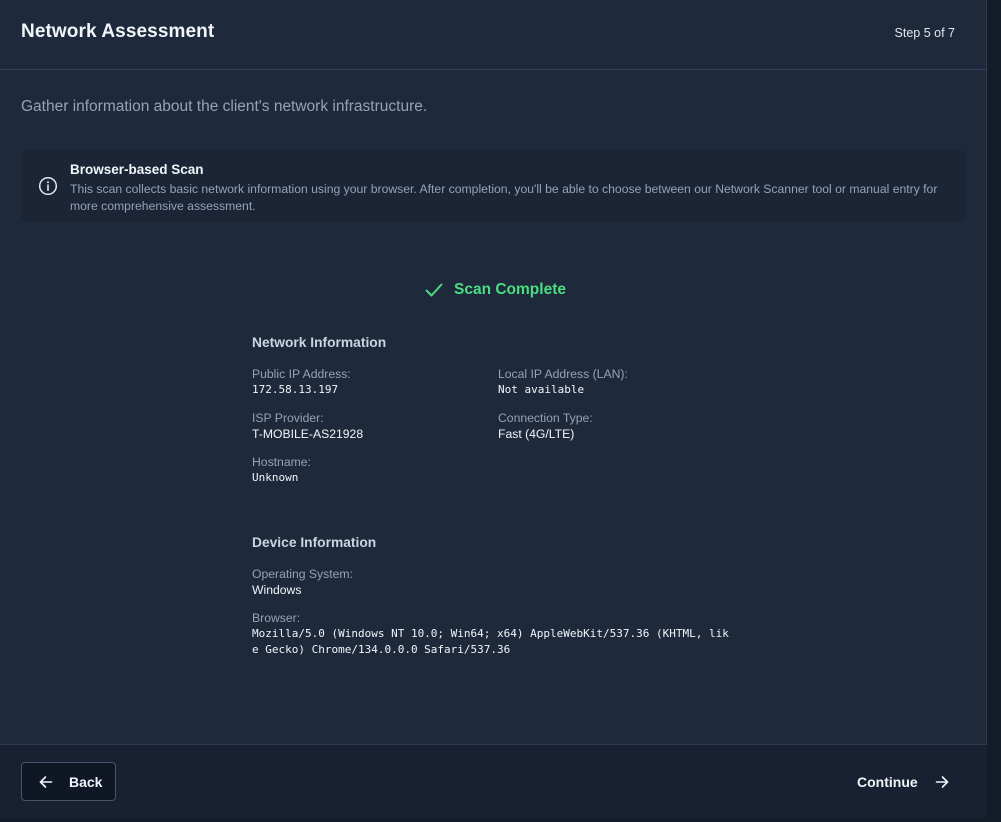  What do you see at coordinates (545, 426) in the screenshot?
I see `connection-type-field: Connection Type: Fast (4G/LTE)` at bounding box center [545, 426].